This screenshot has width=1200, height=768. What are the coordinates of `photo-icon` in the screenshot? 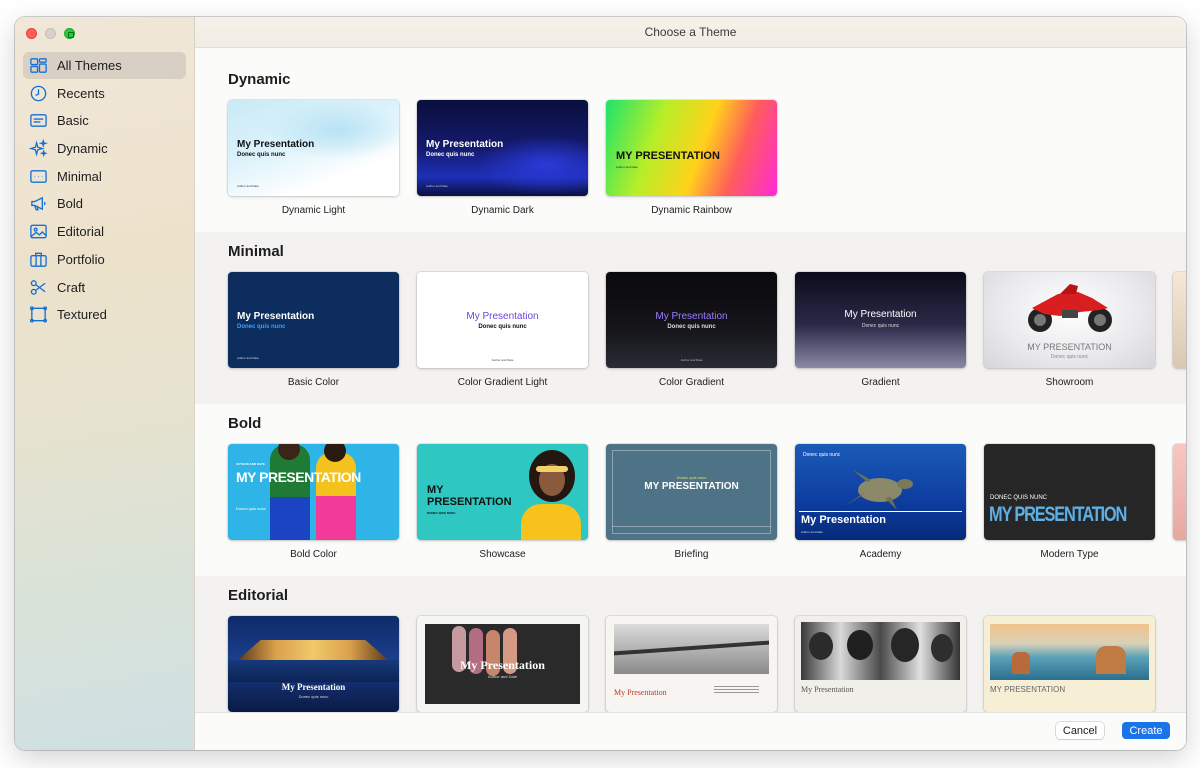 It's located at (38, 232).